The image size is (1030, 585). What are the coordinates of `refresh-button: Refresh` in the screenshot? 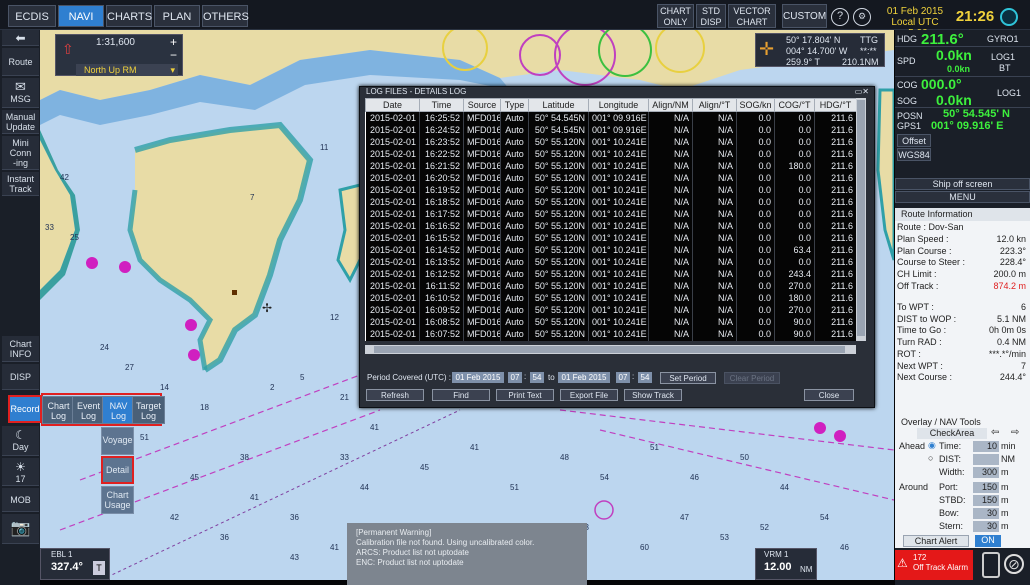 It's located at (395, 395).